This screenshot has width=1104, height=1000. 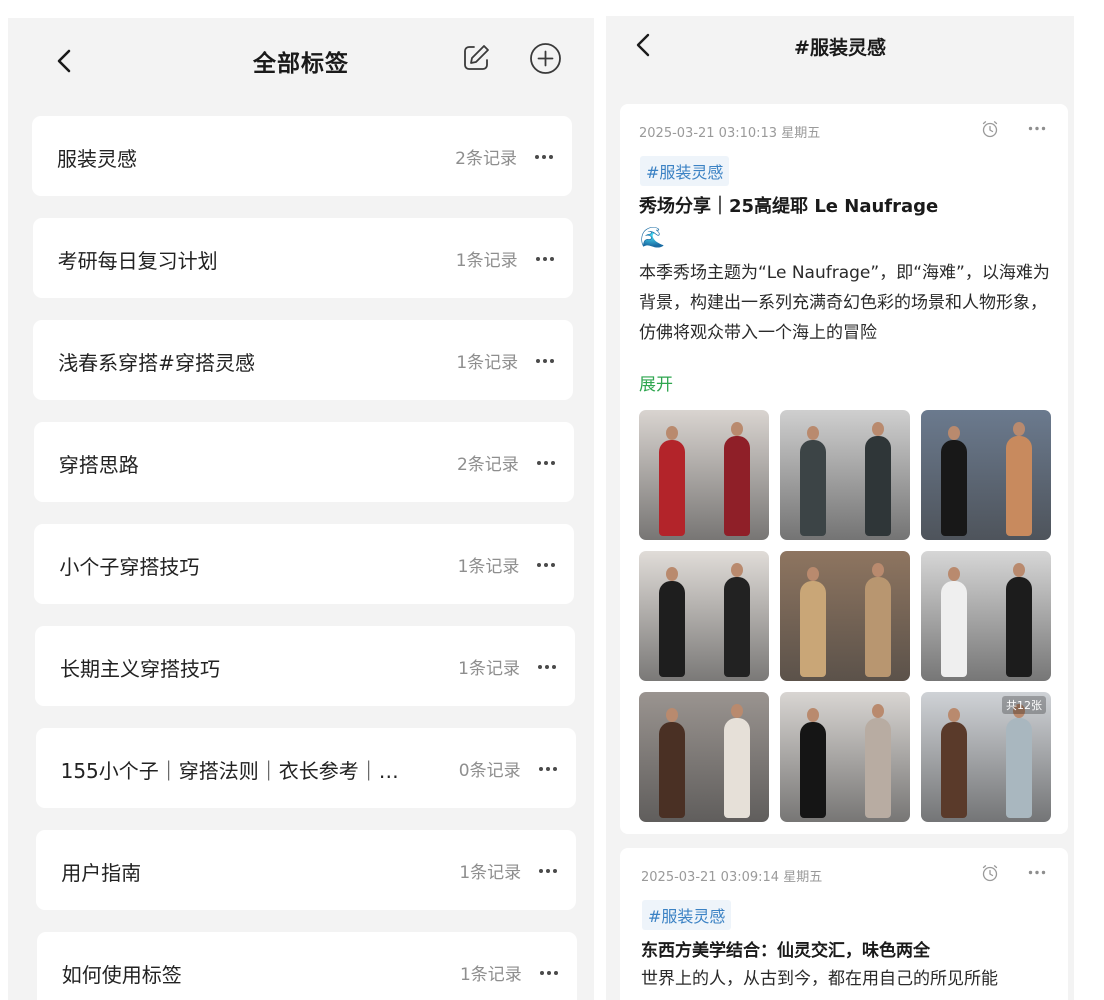 I want to click on tag-name: 穿搭思路, so click(x=98, y=465).